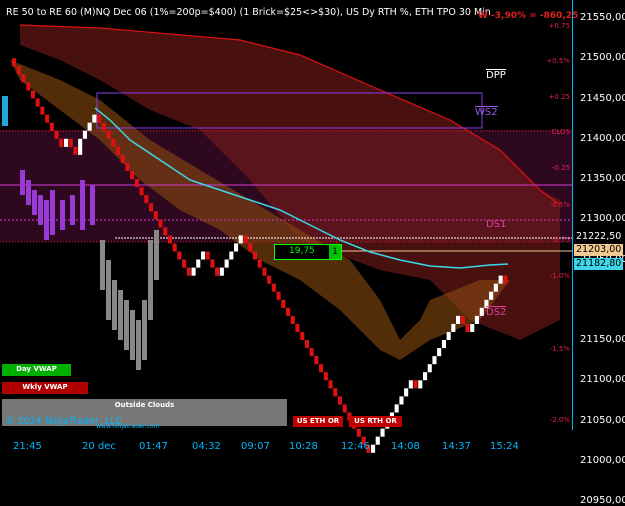 This screenshot has height=506, width=625. I want to click on percent-level-label: -0.5%, so click(559, 205).